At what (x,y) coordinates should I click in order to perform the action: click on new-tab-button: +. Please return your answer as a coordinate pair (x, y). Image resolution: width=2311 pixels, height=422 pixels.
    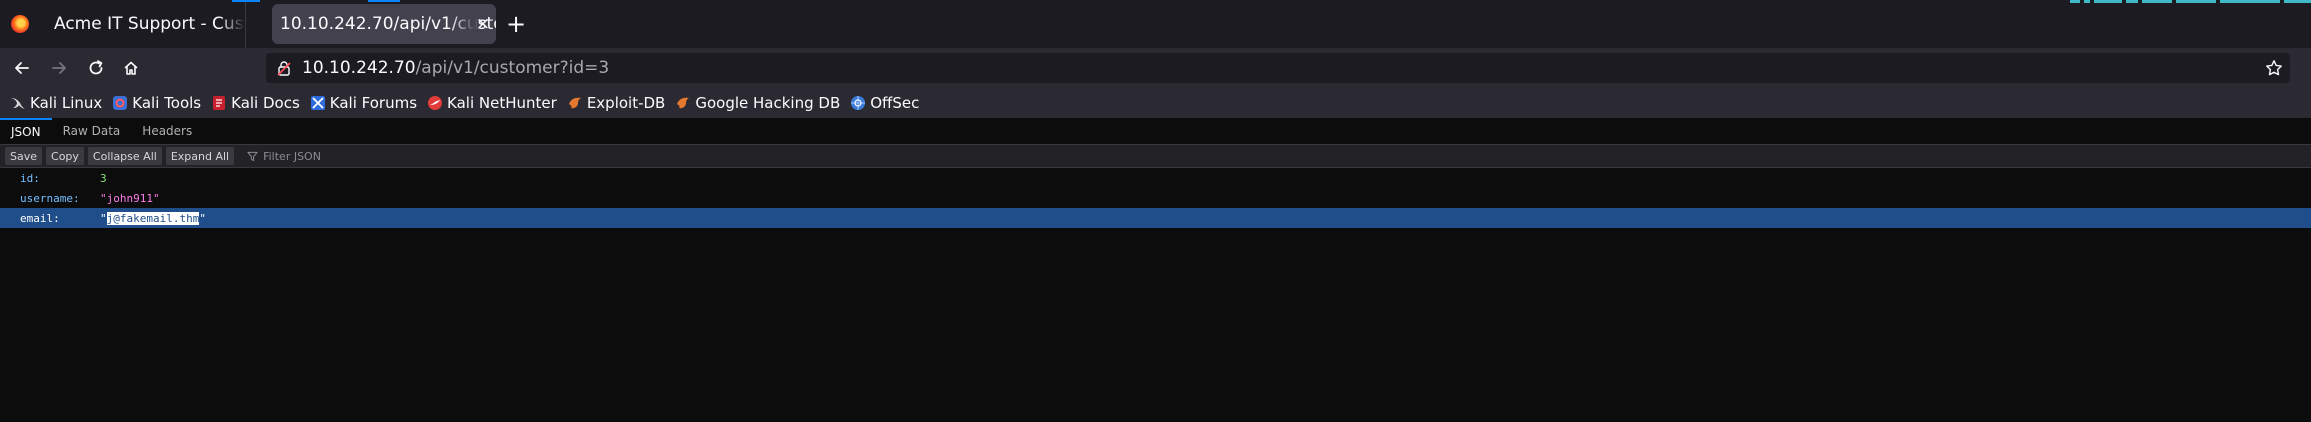
    Looking at the image, I should click on (516, 24).